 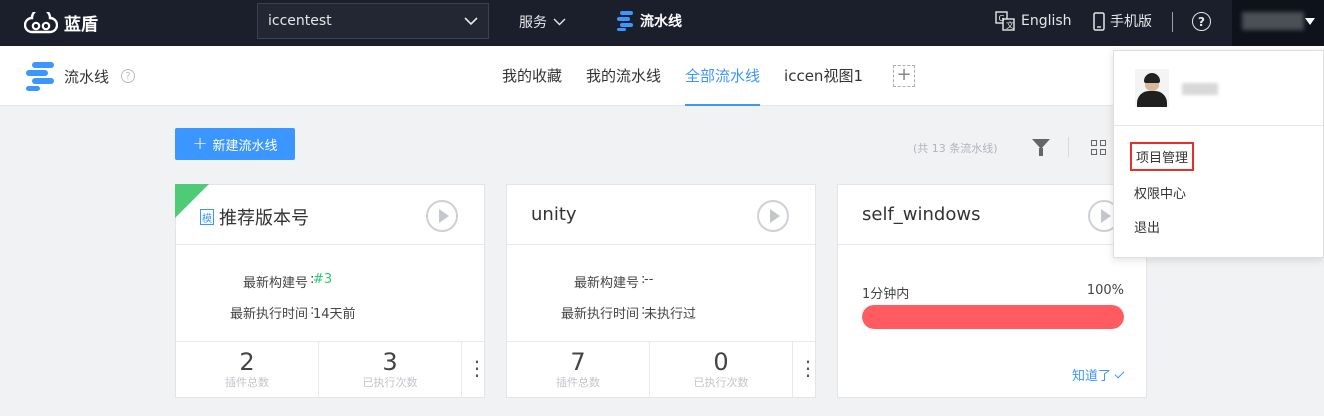 I want to click on card-footer: 7 插件总数 0 已执行次数, so click(x=662, y=369).